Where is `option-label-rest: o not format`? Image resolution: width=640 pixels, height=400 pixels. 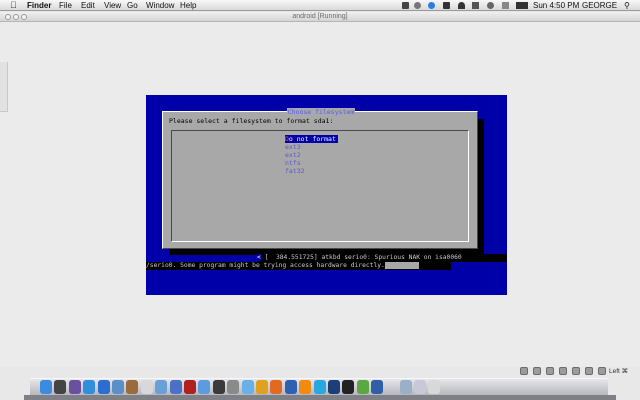 option-label-rest: o not format is located at coordinates (312, 139).